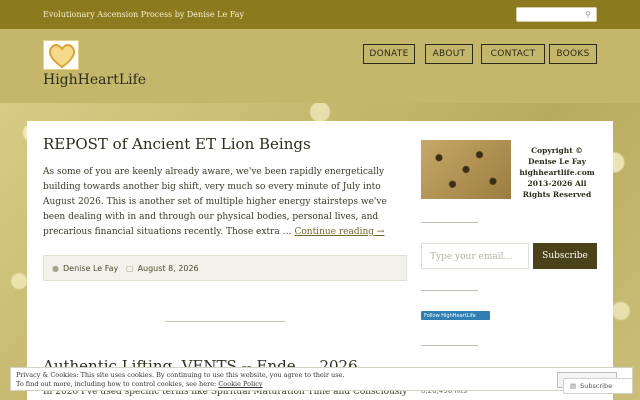  What do you see at coordinates (339, 232) in the screenshot?
I see `continue-reading-link: Continue reading →` at bounding box center [339, 232].